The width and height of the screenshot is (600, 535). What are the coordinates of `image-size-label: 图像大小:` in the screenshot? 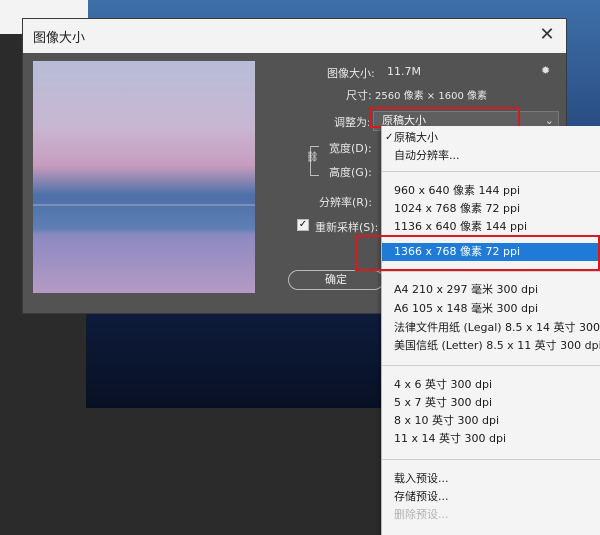 It's located at (351, 73).